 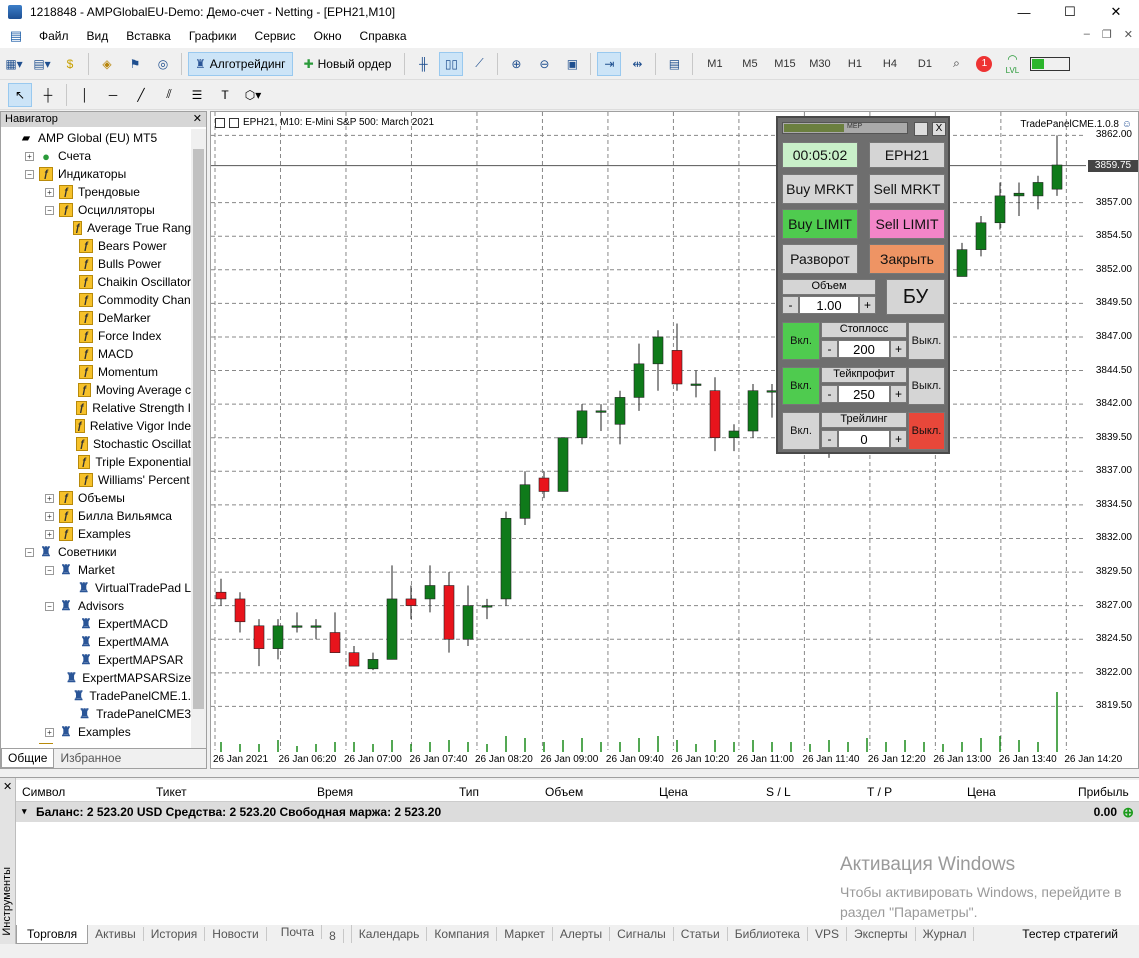 What do you see at coordinates (90, 758) in the screenshot?
I see `tab-favorites: Избранное` at bounding box center [90, 758].